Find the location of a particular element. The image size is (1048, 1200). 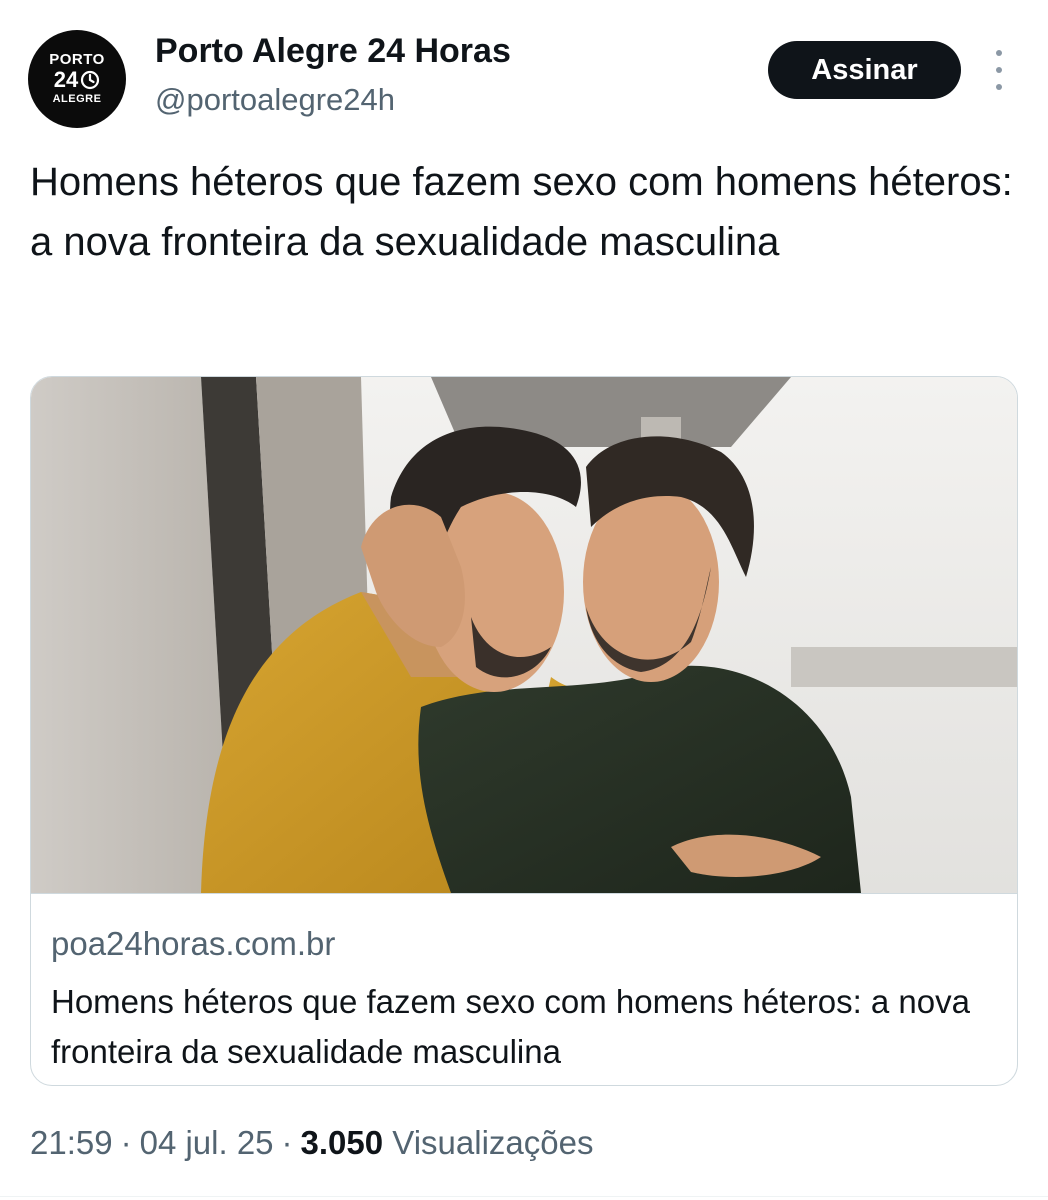

tweet-date: 04 jul. 25 is located at coordinates (207, 1142).